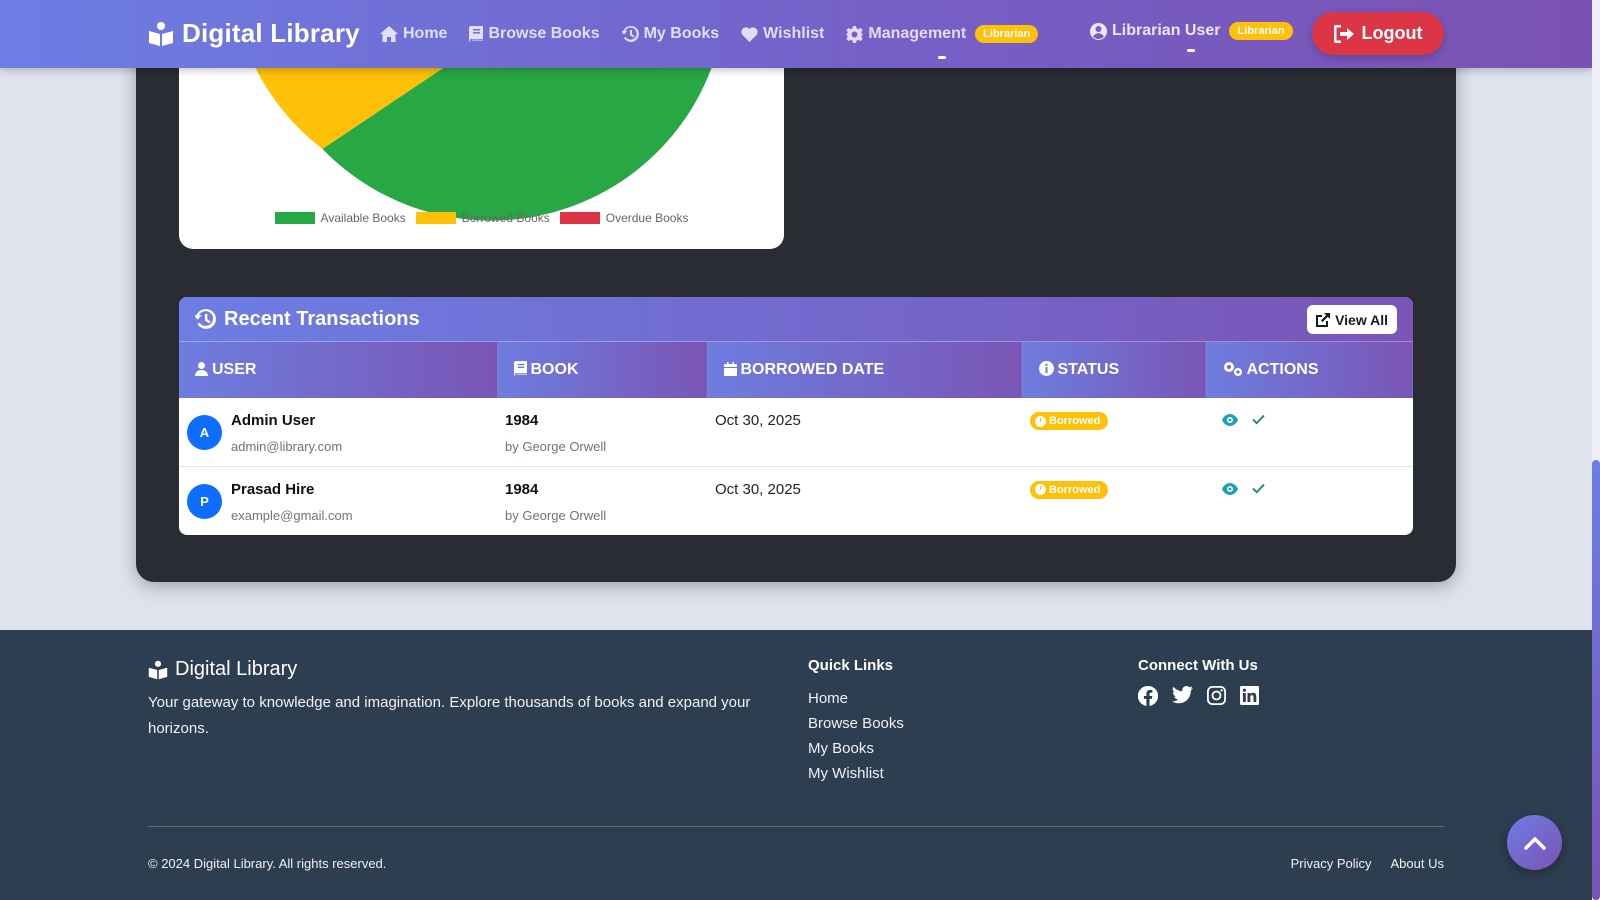 The width and height of the screenshot is (1600, 900). I want to click on user-email: example@gmail.com, so click(292, 515).